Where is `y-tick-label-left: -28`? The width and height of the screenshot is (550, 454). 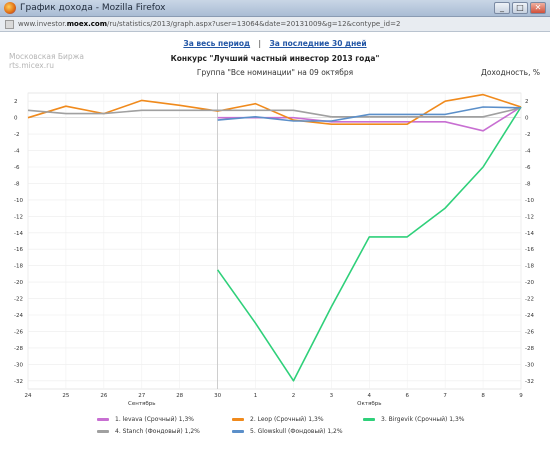
y-tick-label-left: -28 is located at coordinates (18, 349).